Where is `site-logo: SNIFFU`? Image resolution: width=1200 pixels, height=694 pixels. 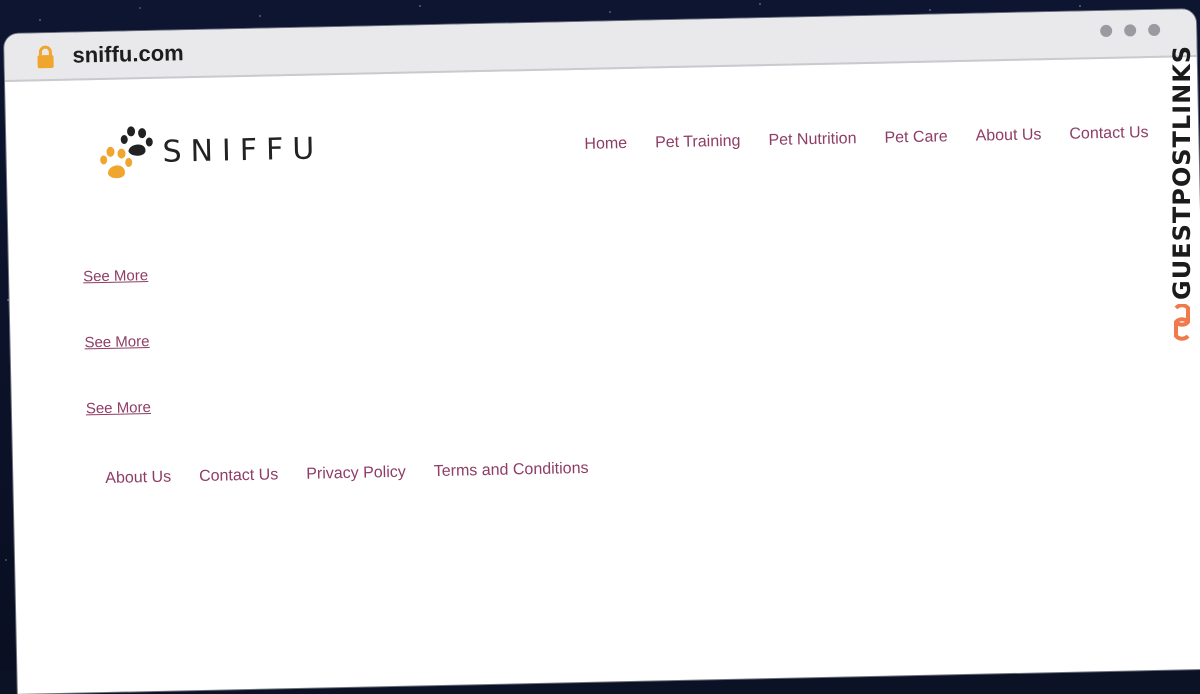
site-logo: SNIFFU is located at coordinates (209, 150).